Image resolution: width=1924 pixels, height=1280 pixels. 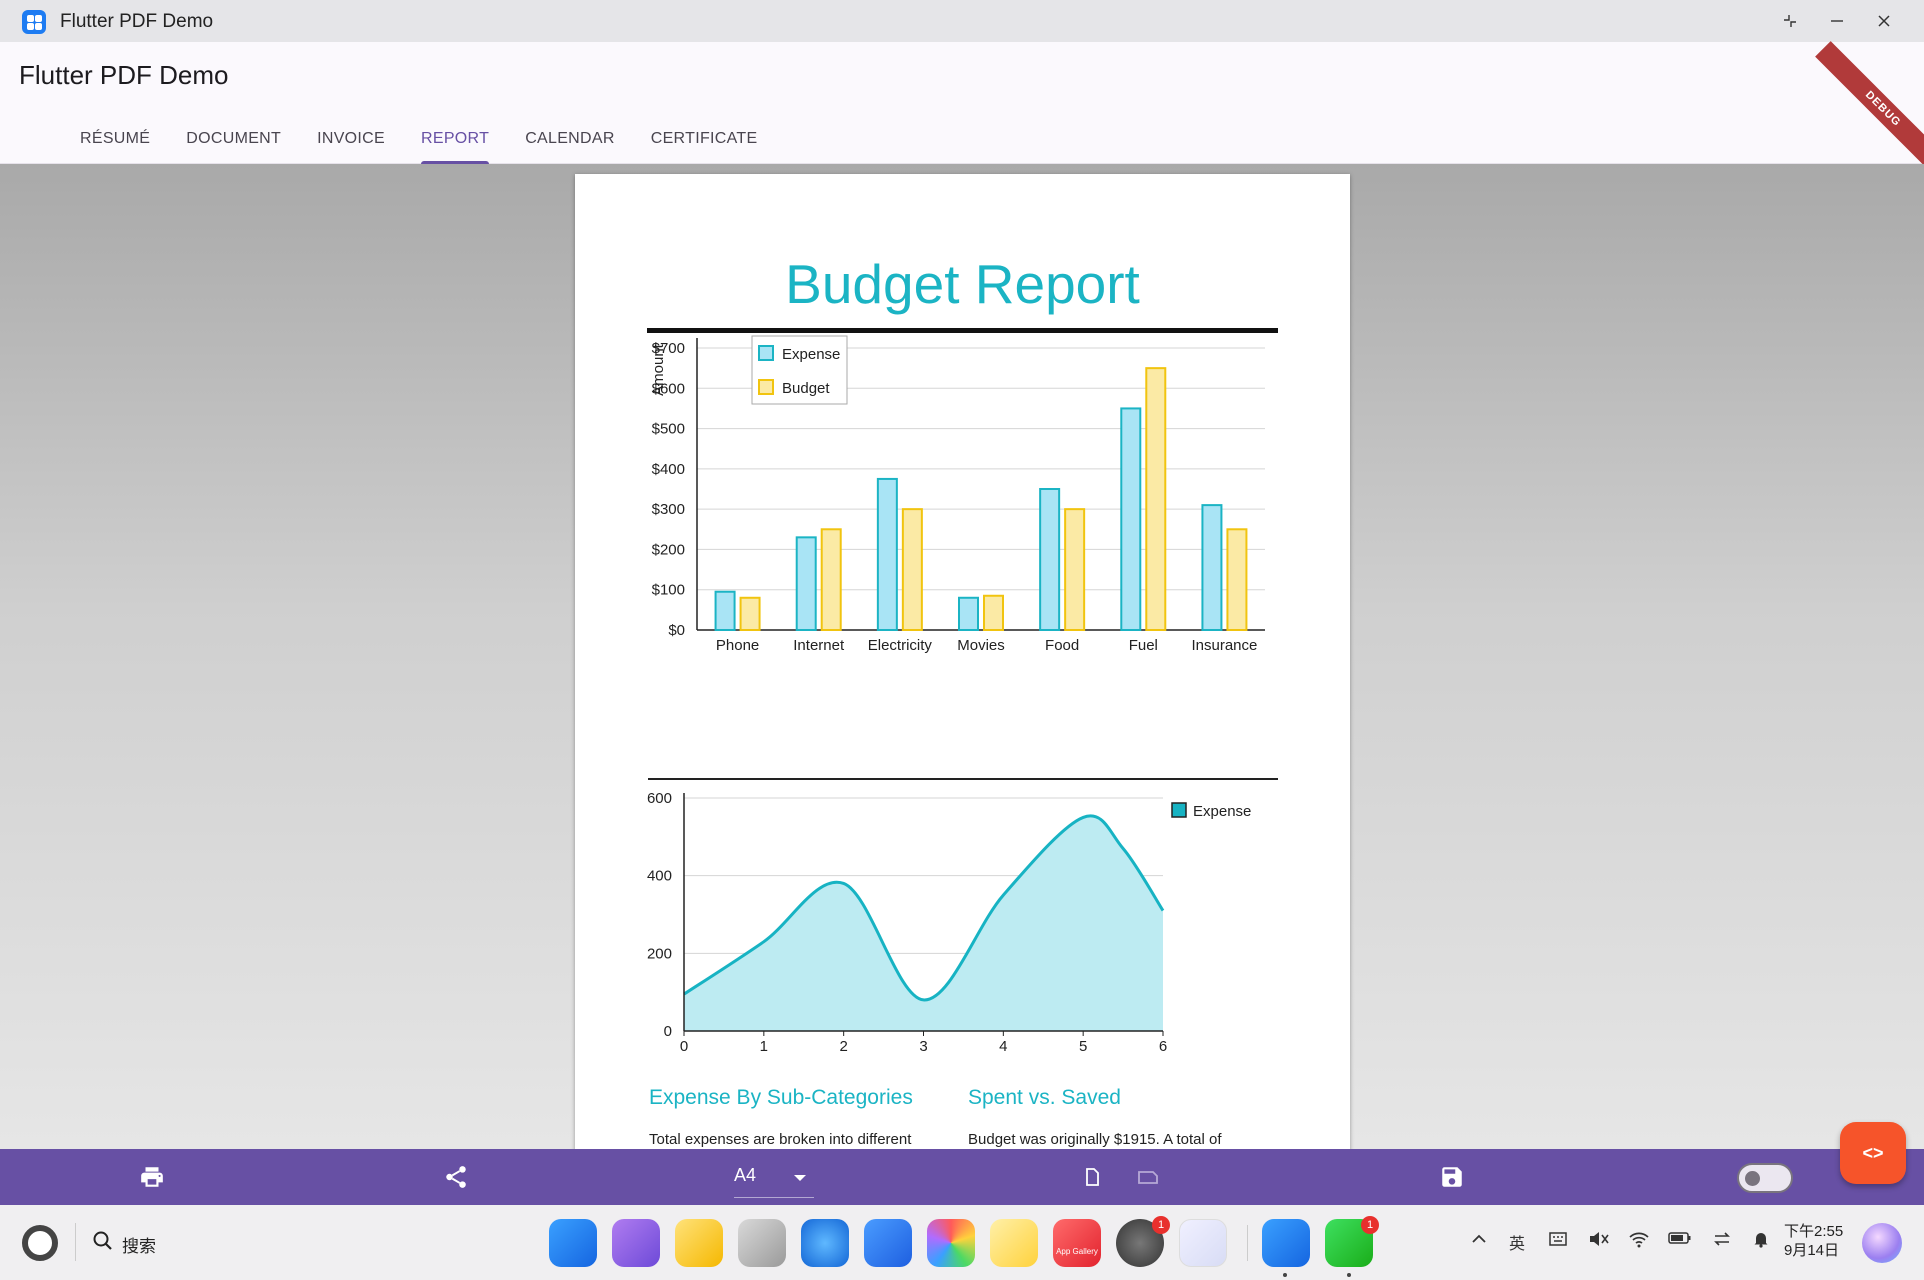 I want to click on section-text-sub-categories: Total expenses are broken into different, so click(x=780, y=1139).